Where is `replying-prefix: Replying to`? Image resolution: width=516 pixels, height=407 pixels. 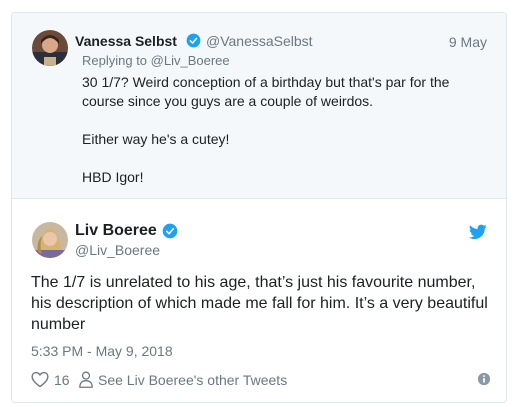 replying-prefix: Replying to is located at coordinates (115, 60).